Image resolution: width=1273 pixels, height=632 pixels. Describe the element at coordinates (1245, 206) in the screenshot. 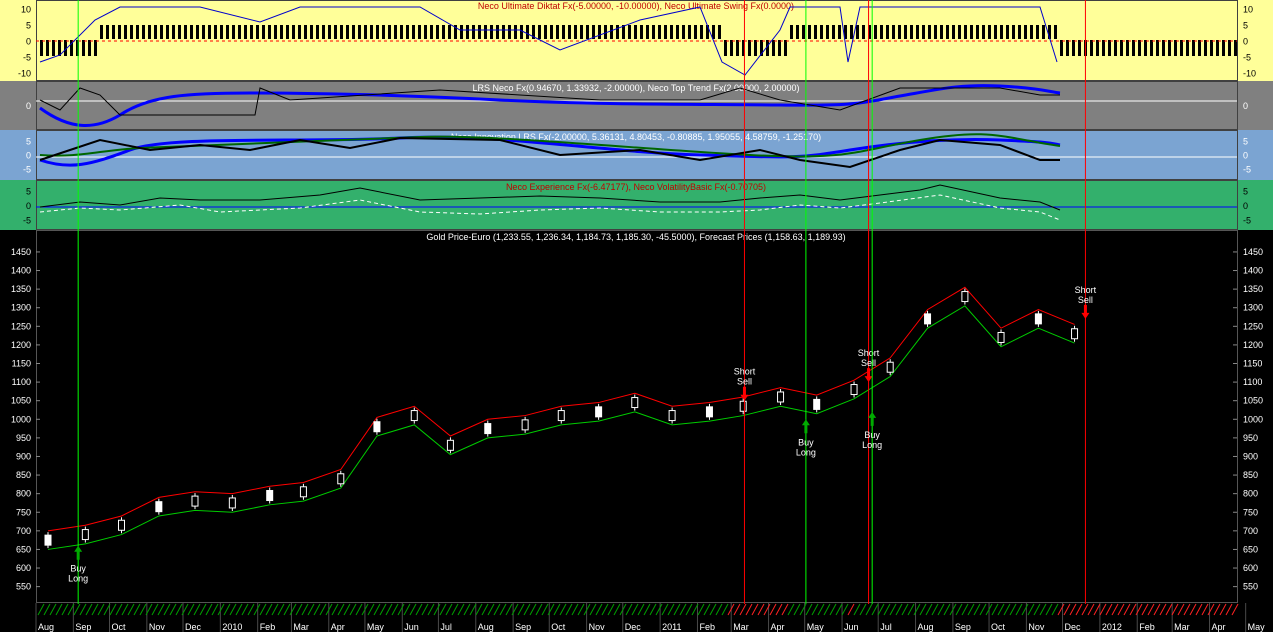

I see `p4-tick-label-right: 0` at that location.